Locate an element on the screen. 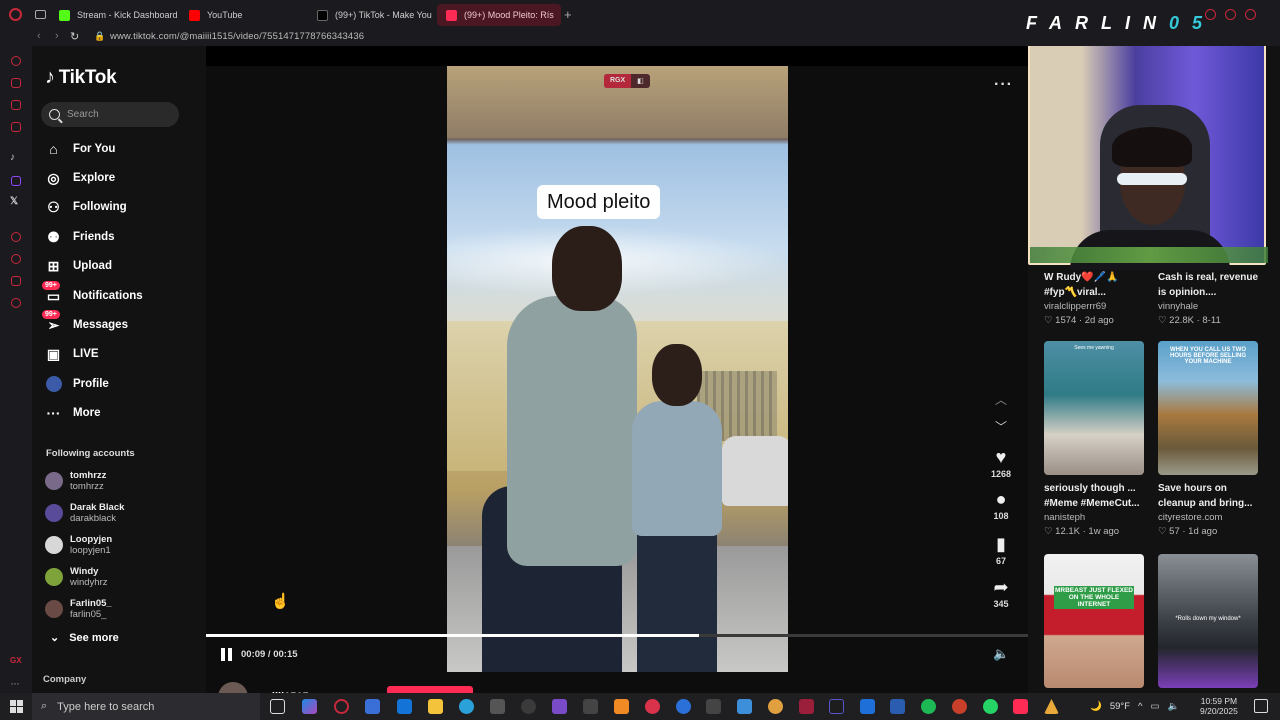  following-account: Farlin05_ farlin05_ is located at coordinates (78, 609).